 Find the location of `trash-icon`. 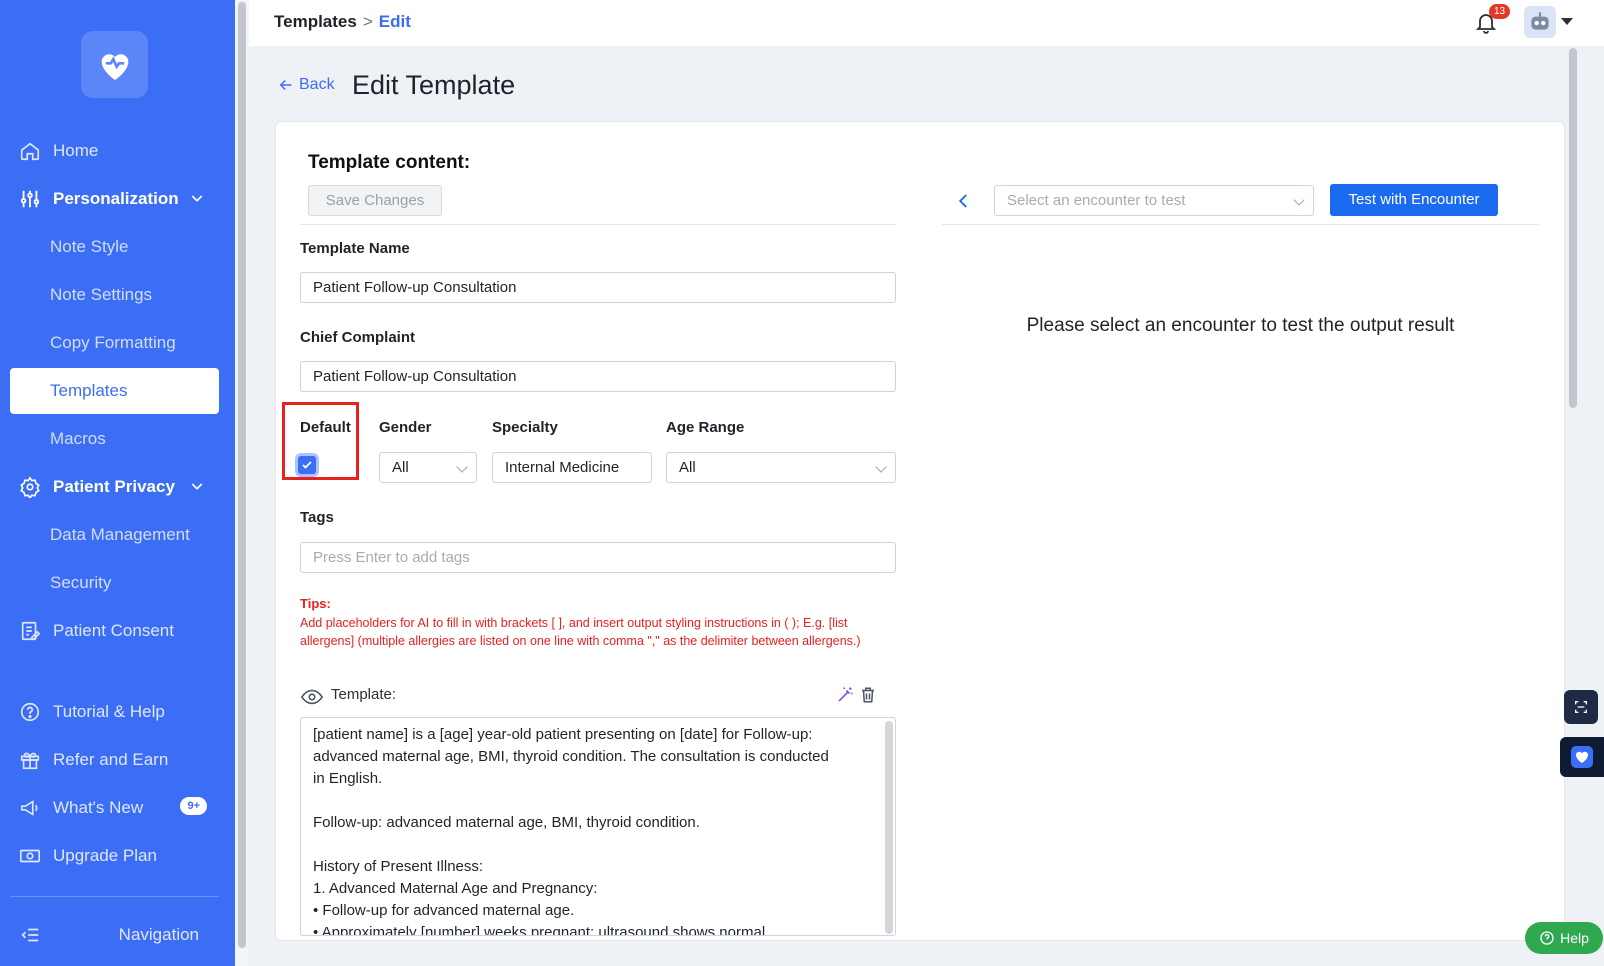

trash-icon is located at coordinates (868, 697).